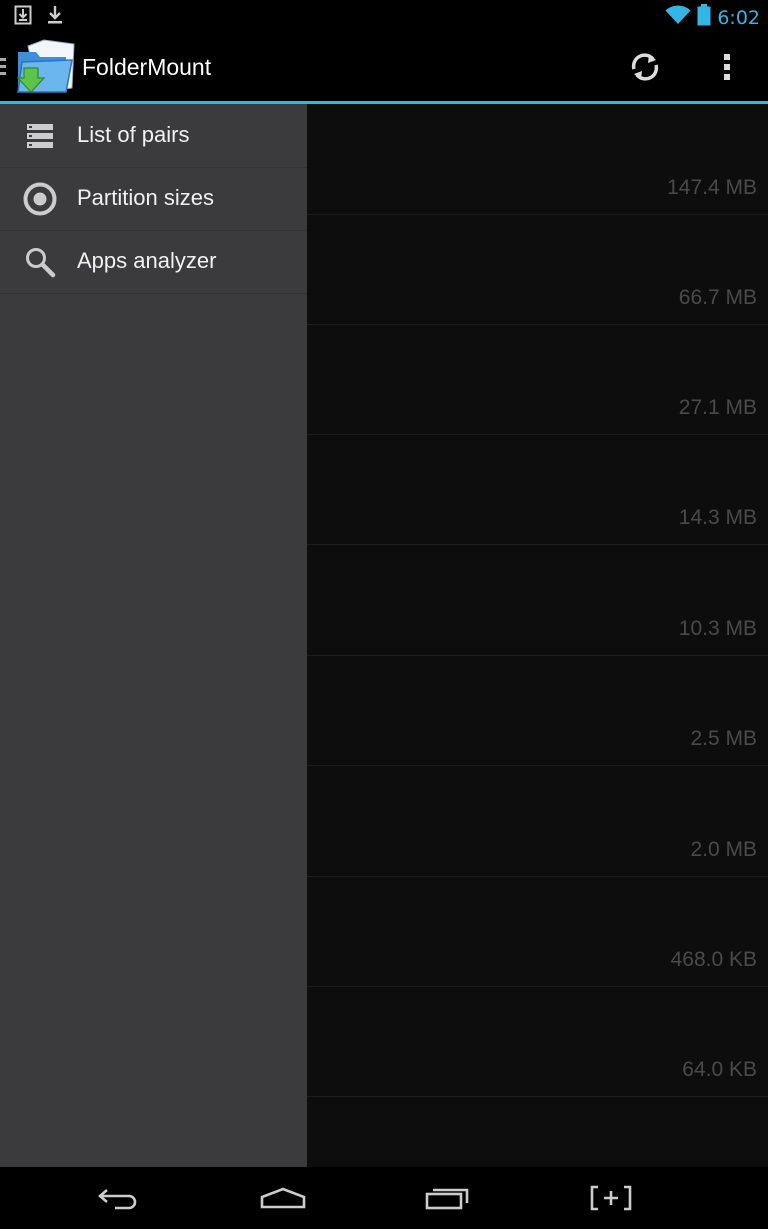 The height and width of the screenshot is (1229, 768). What do you see at coordinates (717, 517) in the screenshot?
I see `size-value: 14.3 MB` at bounding box center [717, 517].